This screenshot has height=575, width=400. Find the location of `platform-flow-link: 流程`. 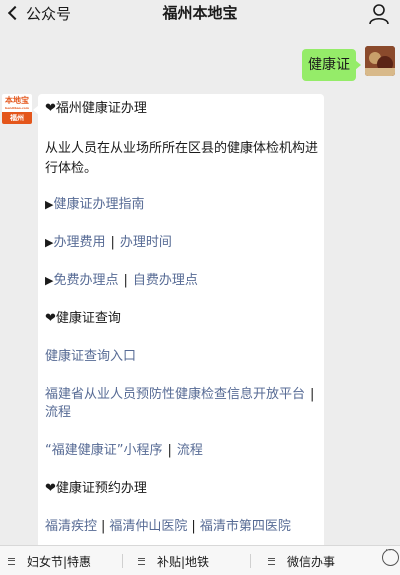

platform-flow-link: 流程 is located at coordinates (58, 412).